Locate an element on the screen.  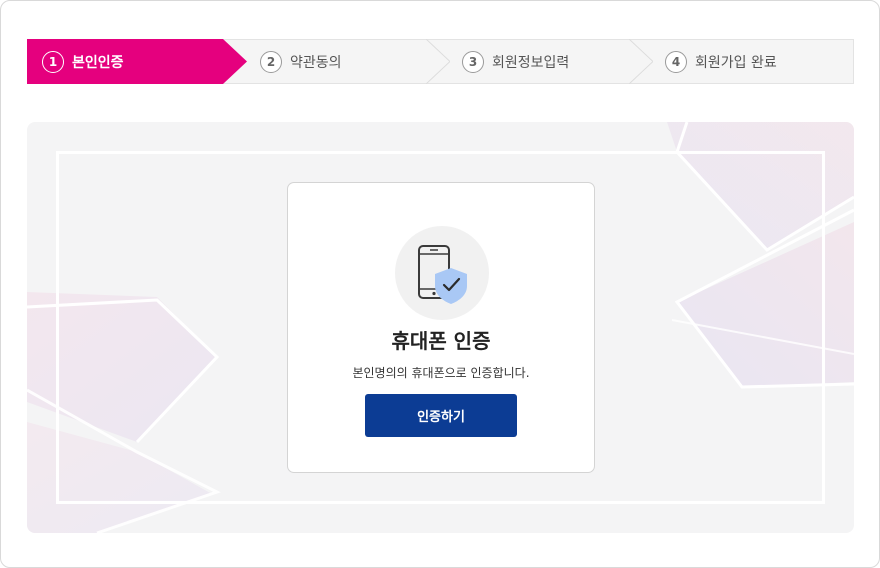
phone-shield-check-icon is located at coordinates (442, 273).